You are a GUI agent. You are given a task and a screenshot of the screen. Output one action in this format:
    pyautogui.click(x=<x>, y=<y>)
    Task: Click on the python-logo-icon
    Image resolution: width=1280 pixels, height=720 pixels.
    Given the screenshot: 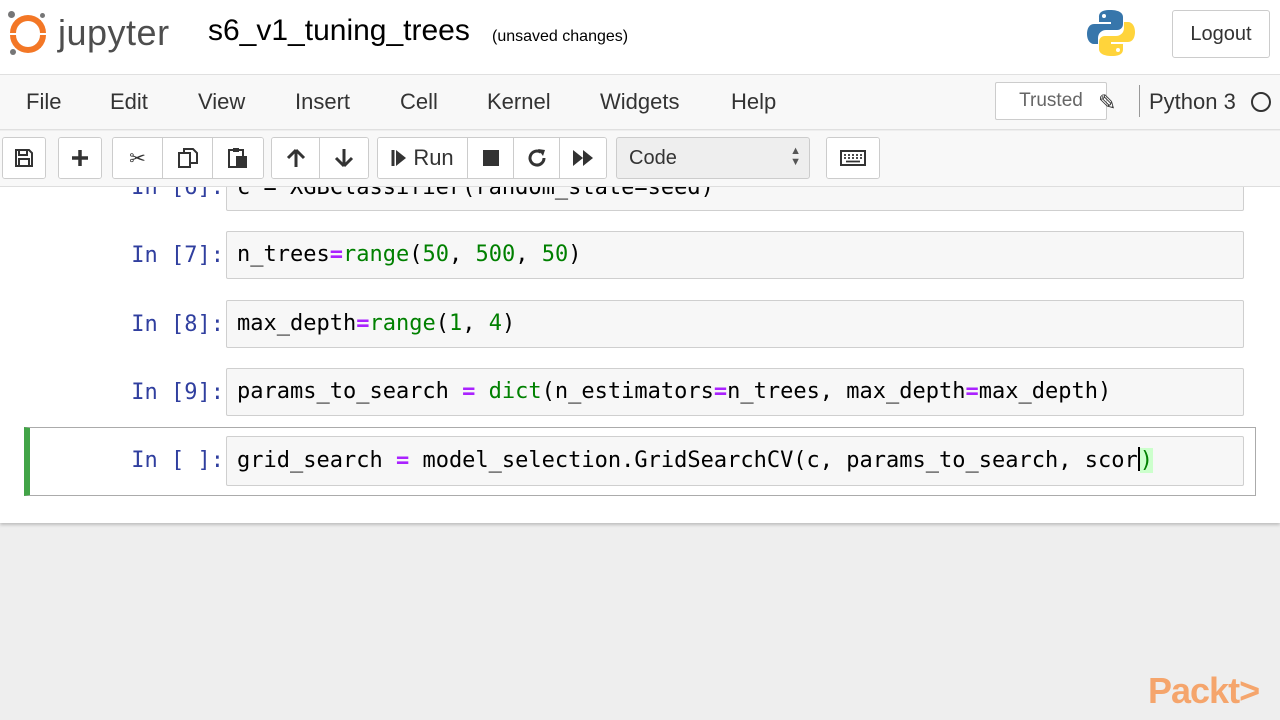 What is the action you would take?
    pyautogui.click(x=1111, y=33)
    